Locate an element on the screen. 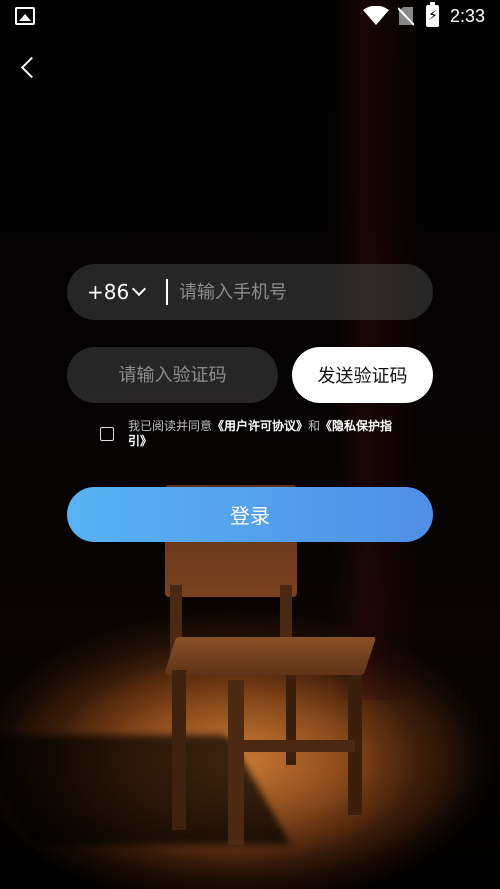 Image resolution: width=500 pixels, height=889 pixels. phone-field: +86 is located at coordinates (250, 292).